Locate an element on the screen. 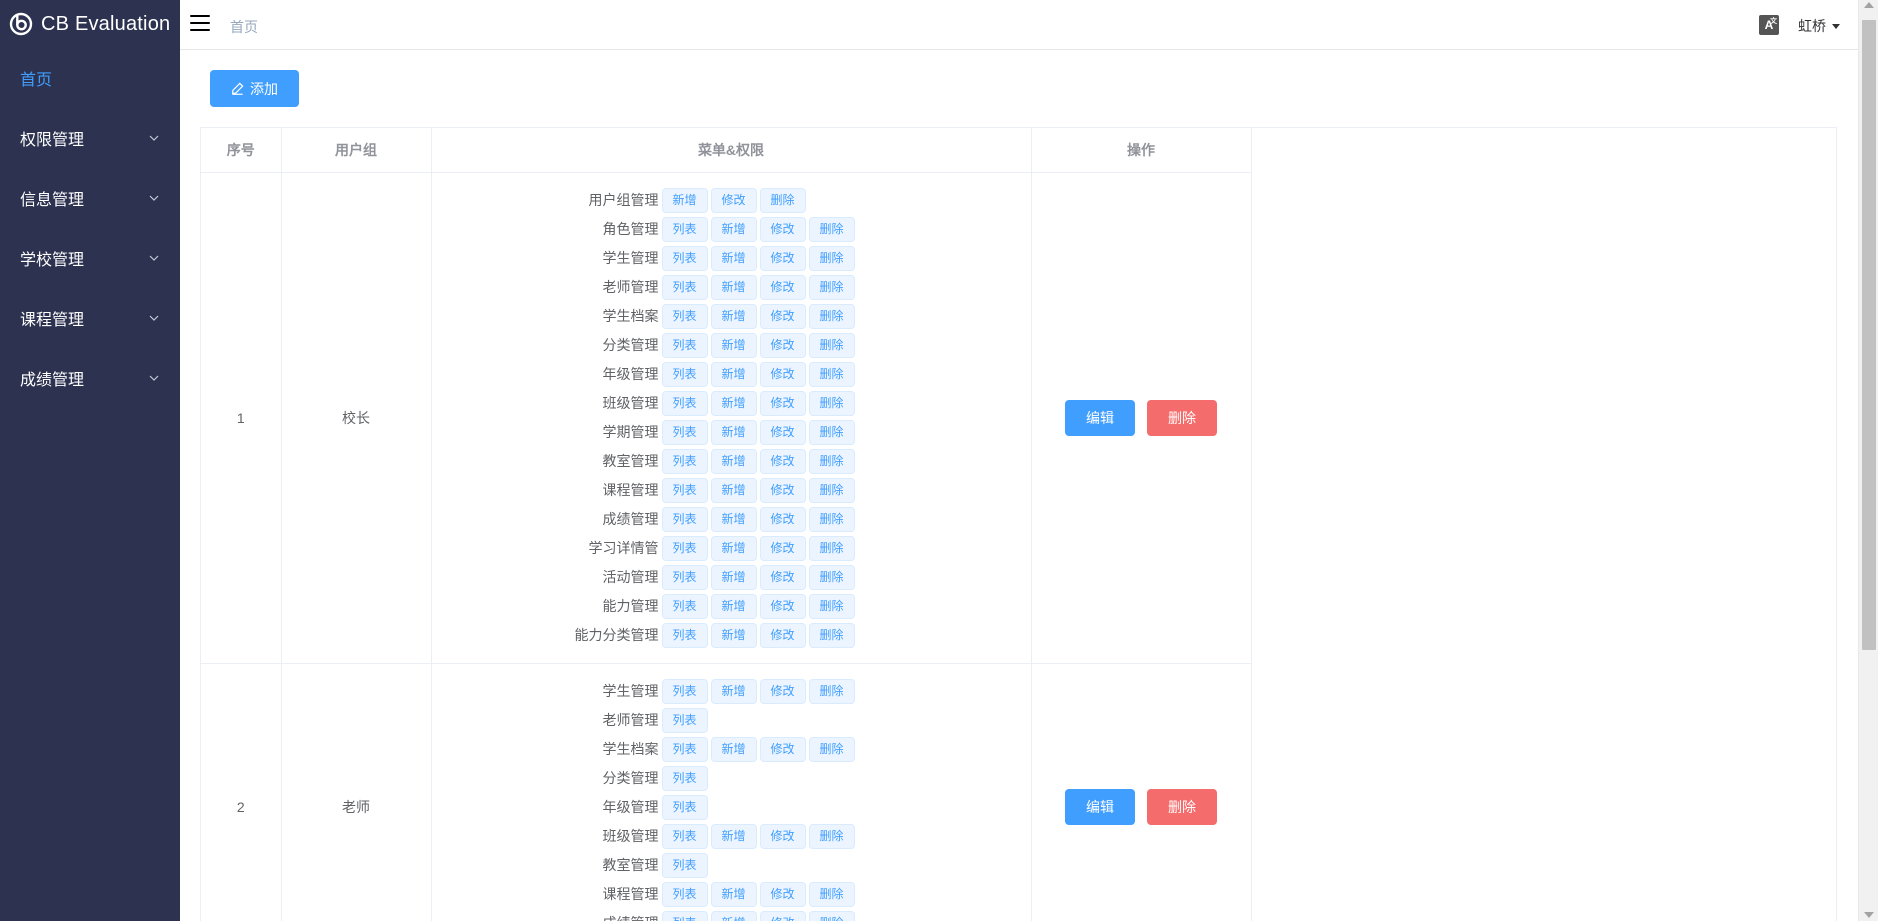 The width and height of the screenshot is (1878, 921). sidebar-item-5: 成绩管理 is located at coordinates (90, 378).